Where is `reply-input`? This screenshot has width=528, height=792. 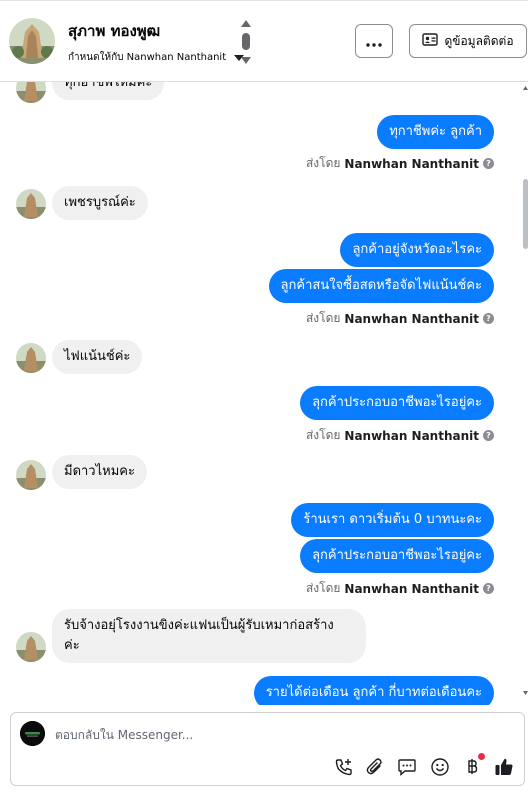
reply-input is located at coordinates (205, 735).